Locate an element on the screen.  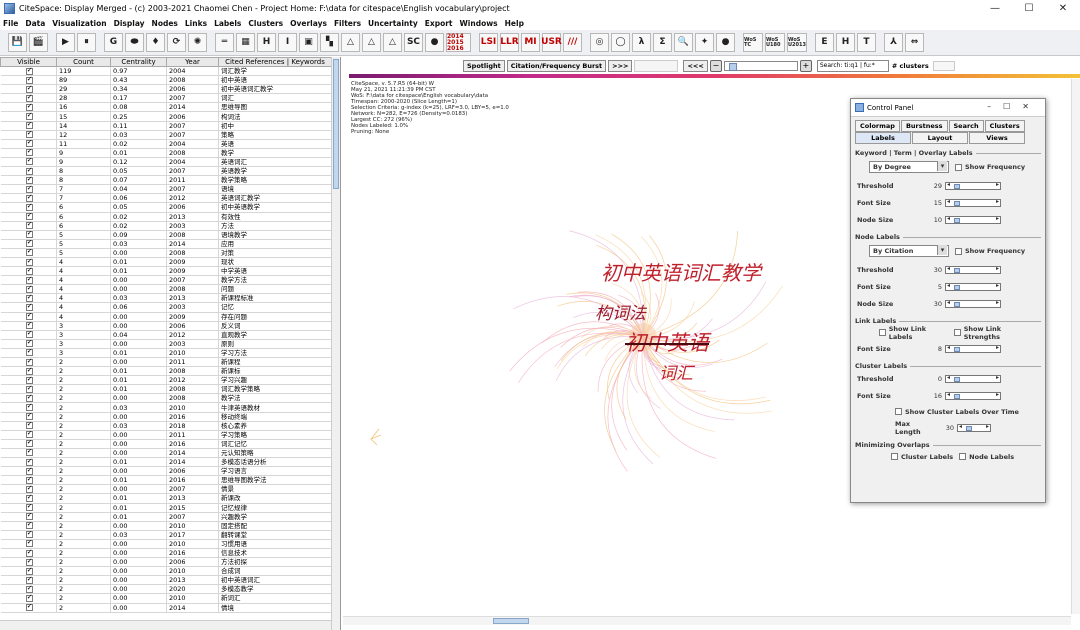
search-input: Search: ti:q1 | fu:* is located at coordinates (852, 65).